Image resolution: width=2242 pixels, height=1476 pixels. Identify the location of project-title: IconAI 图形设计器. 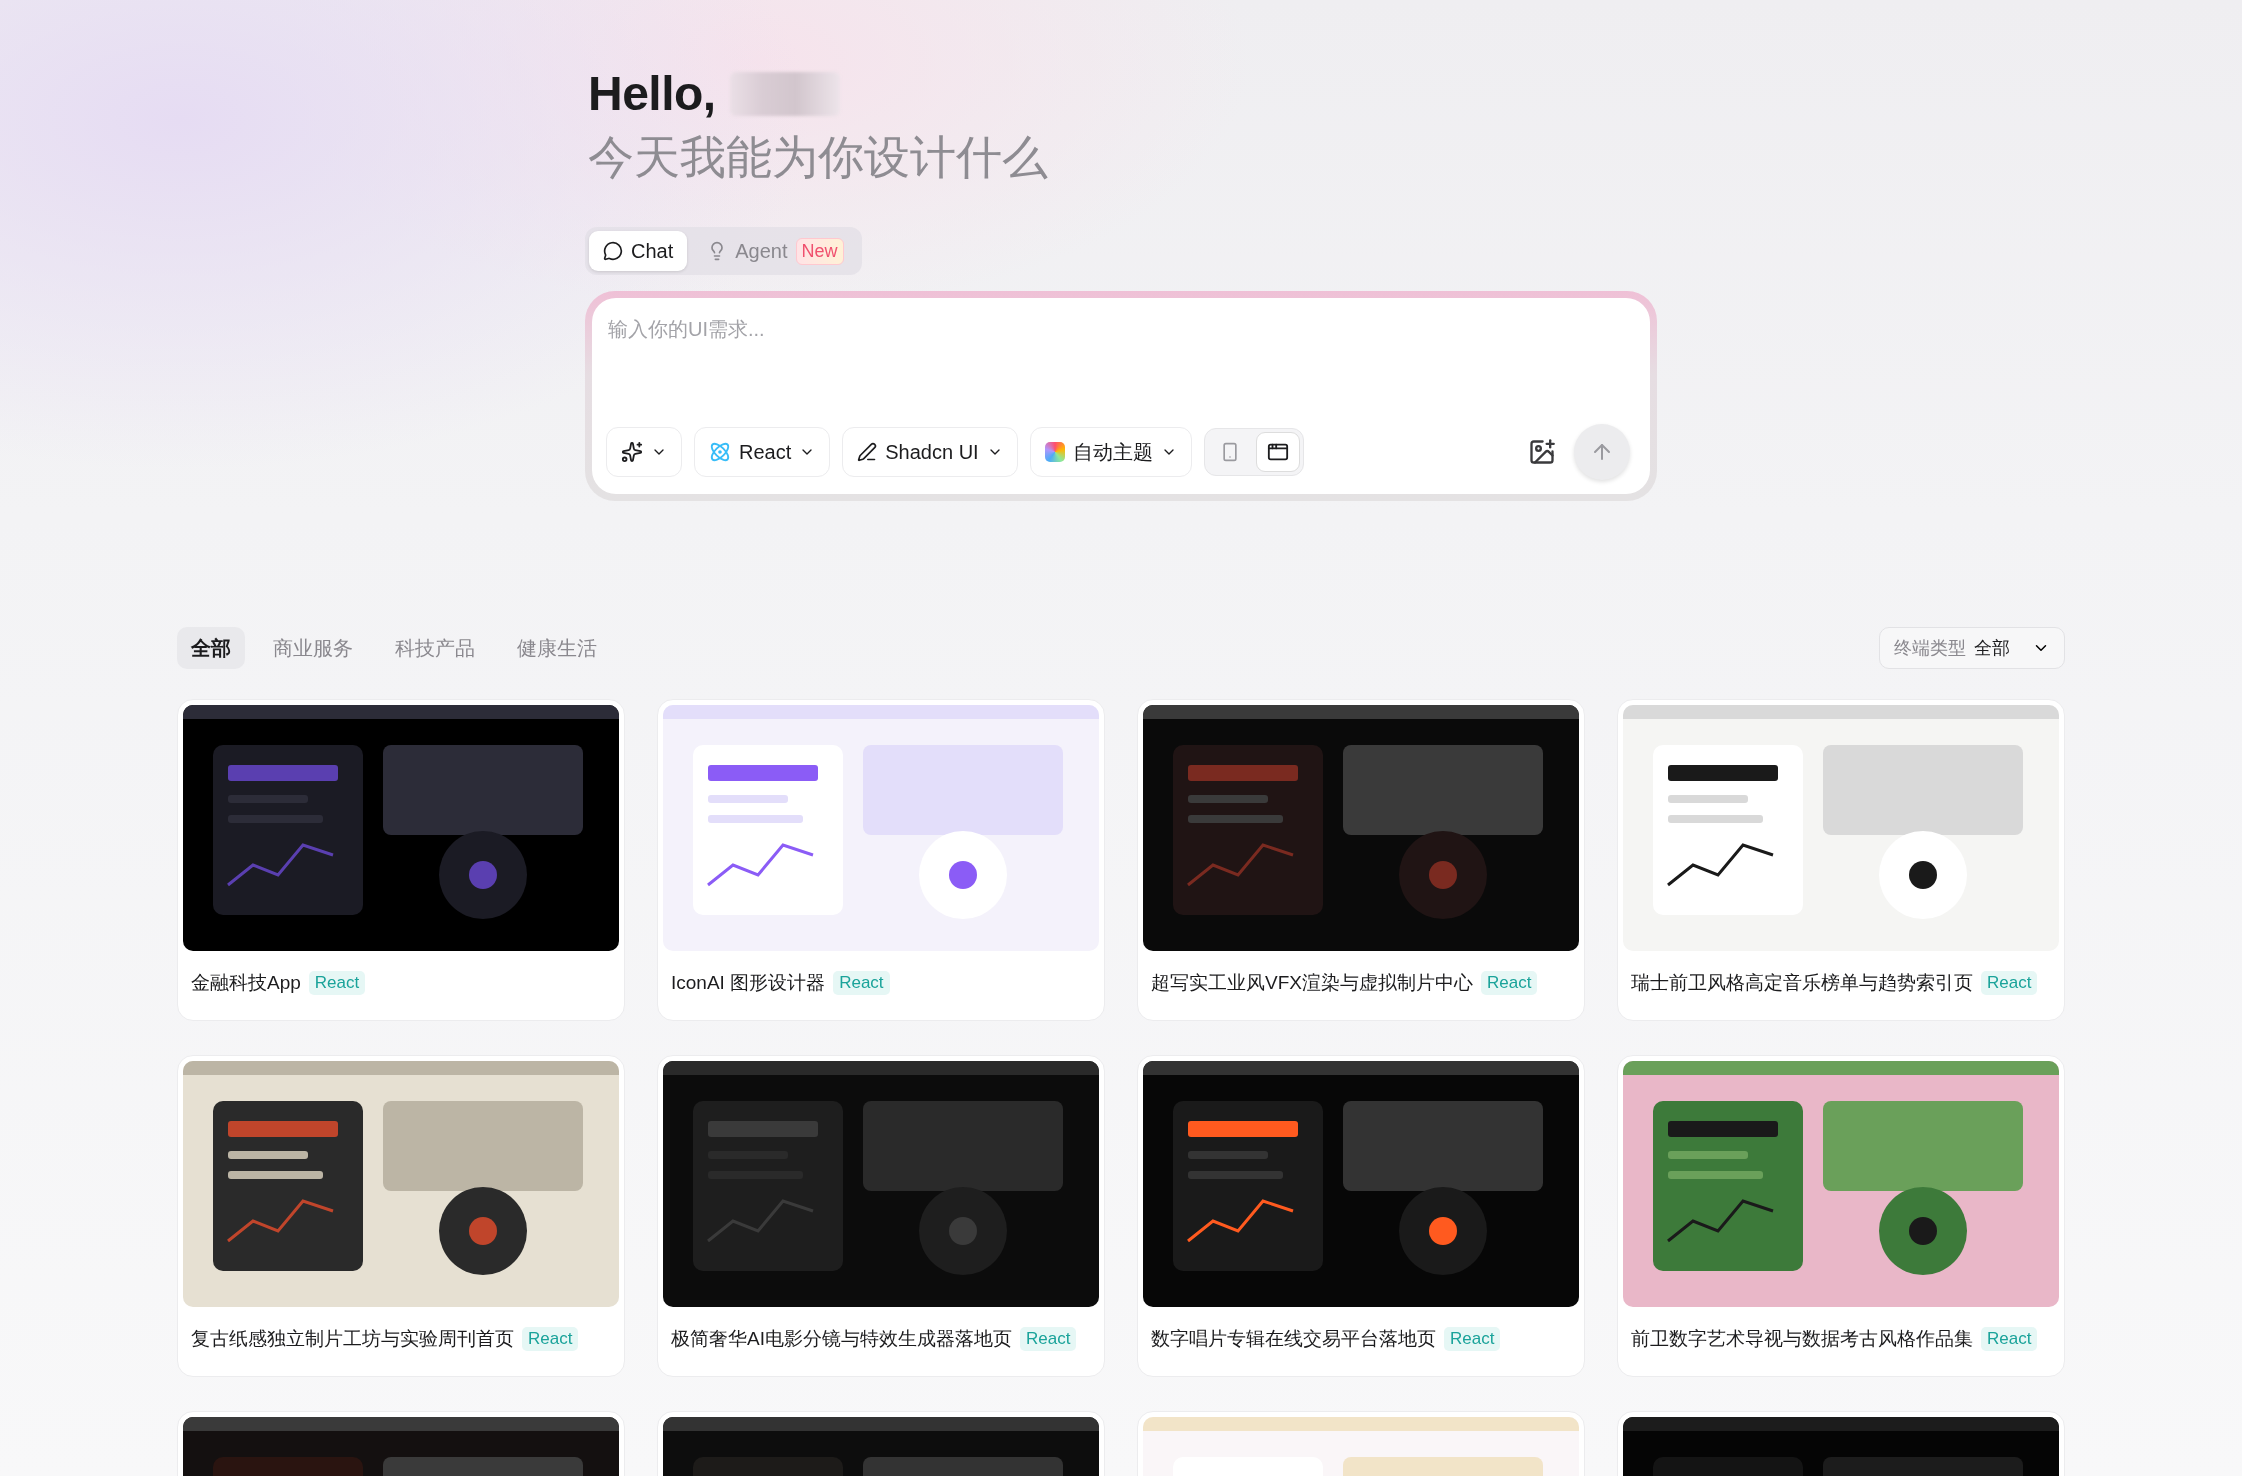
(748, 983).